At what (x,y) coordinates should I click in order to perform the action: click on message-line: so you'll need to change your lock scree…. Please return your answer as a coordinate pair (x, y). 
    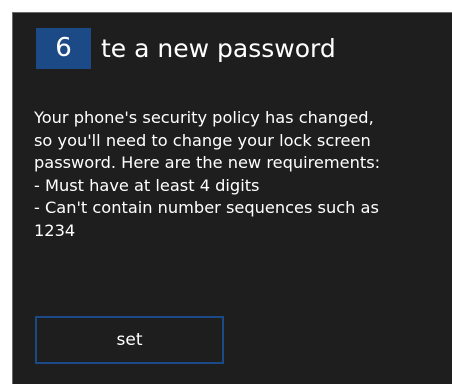
    Looking at the image, I should click on (202, 140).